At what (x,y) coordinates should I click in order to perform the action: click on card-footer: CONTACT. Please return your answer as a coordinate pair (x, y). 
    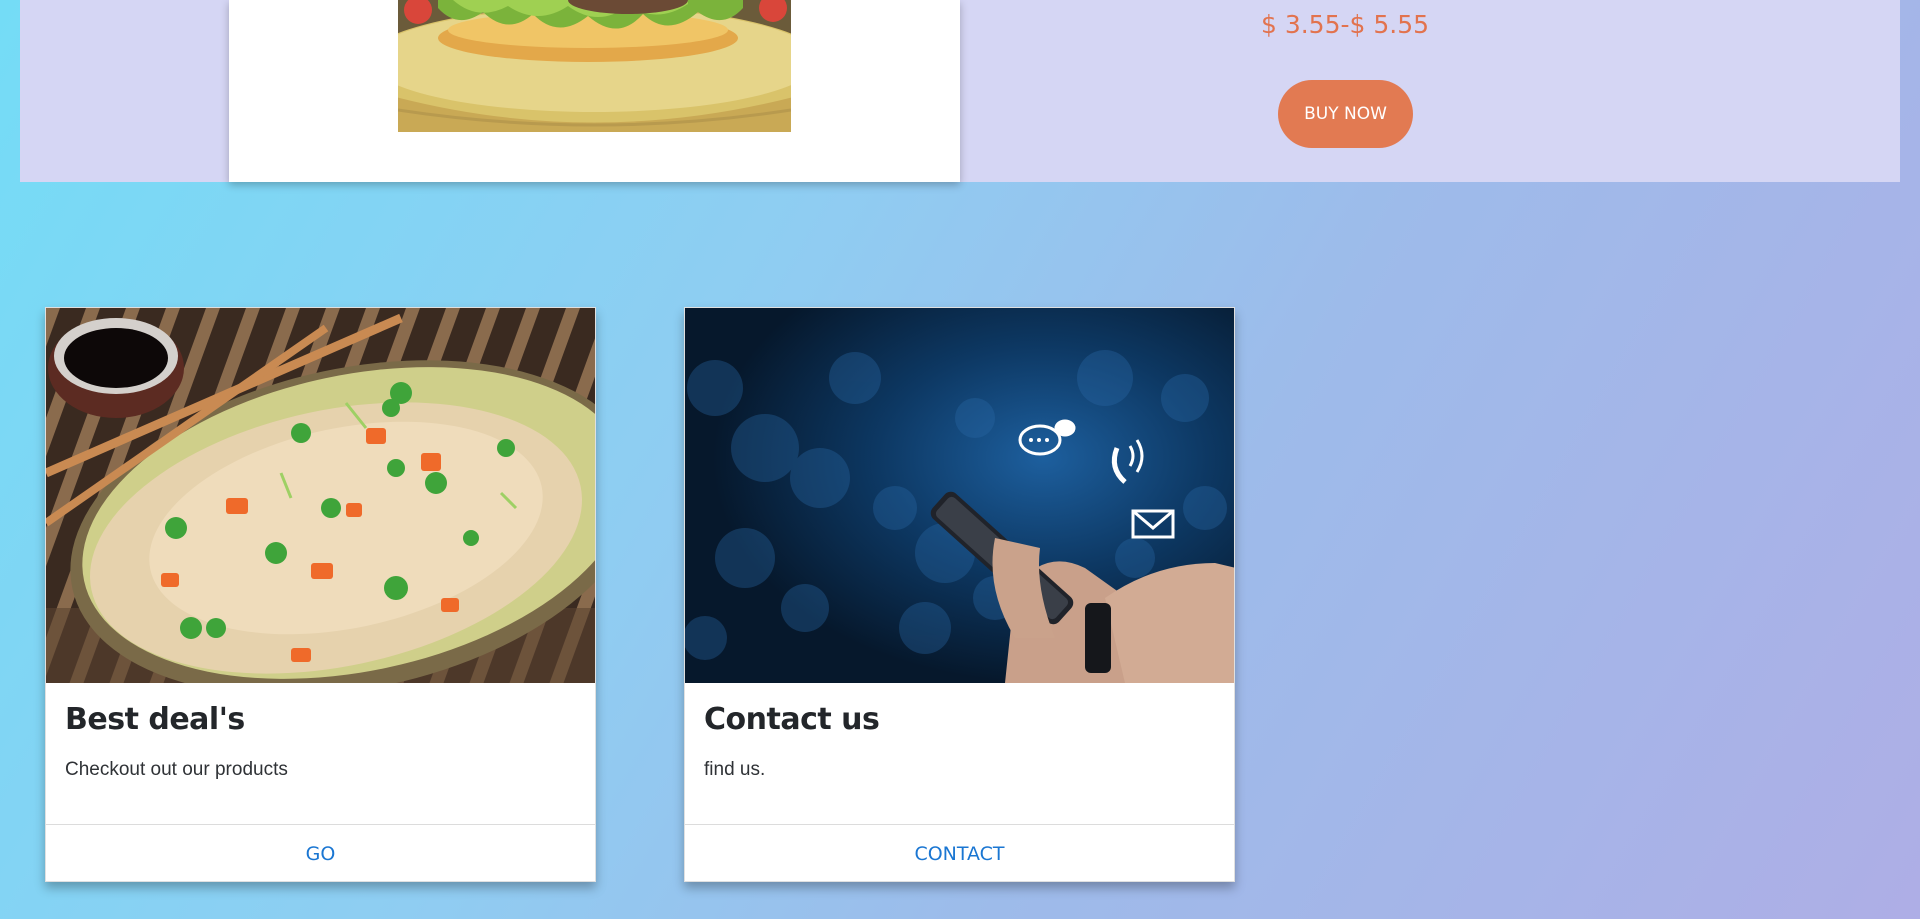
    Looking at the image, I should click on (959, 852).